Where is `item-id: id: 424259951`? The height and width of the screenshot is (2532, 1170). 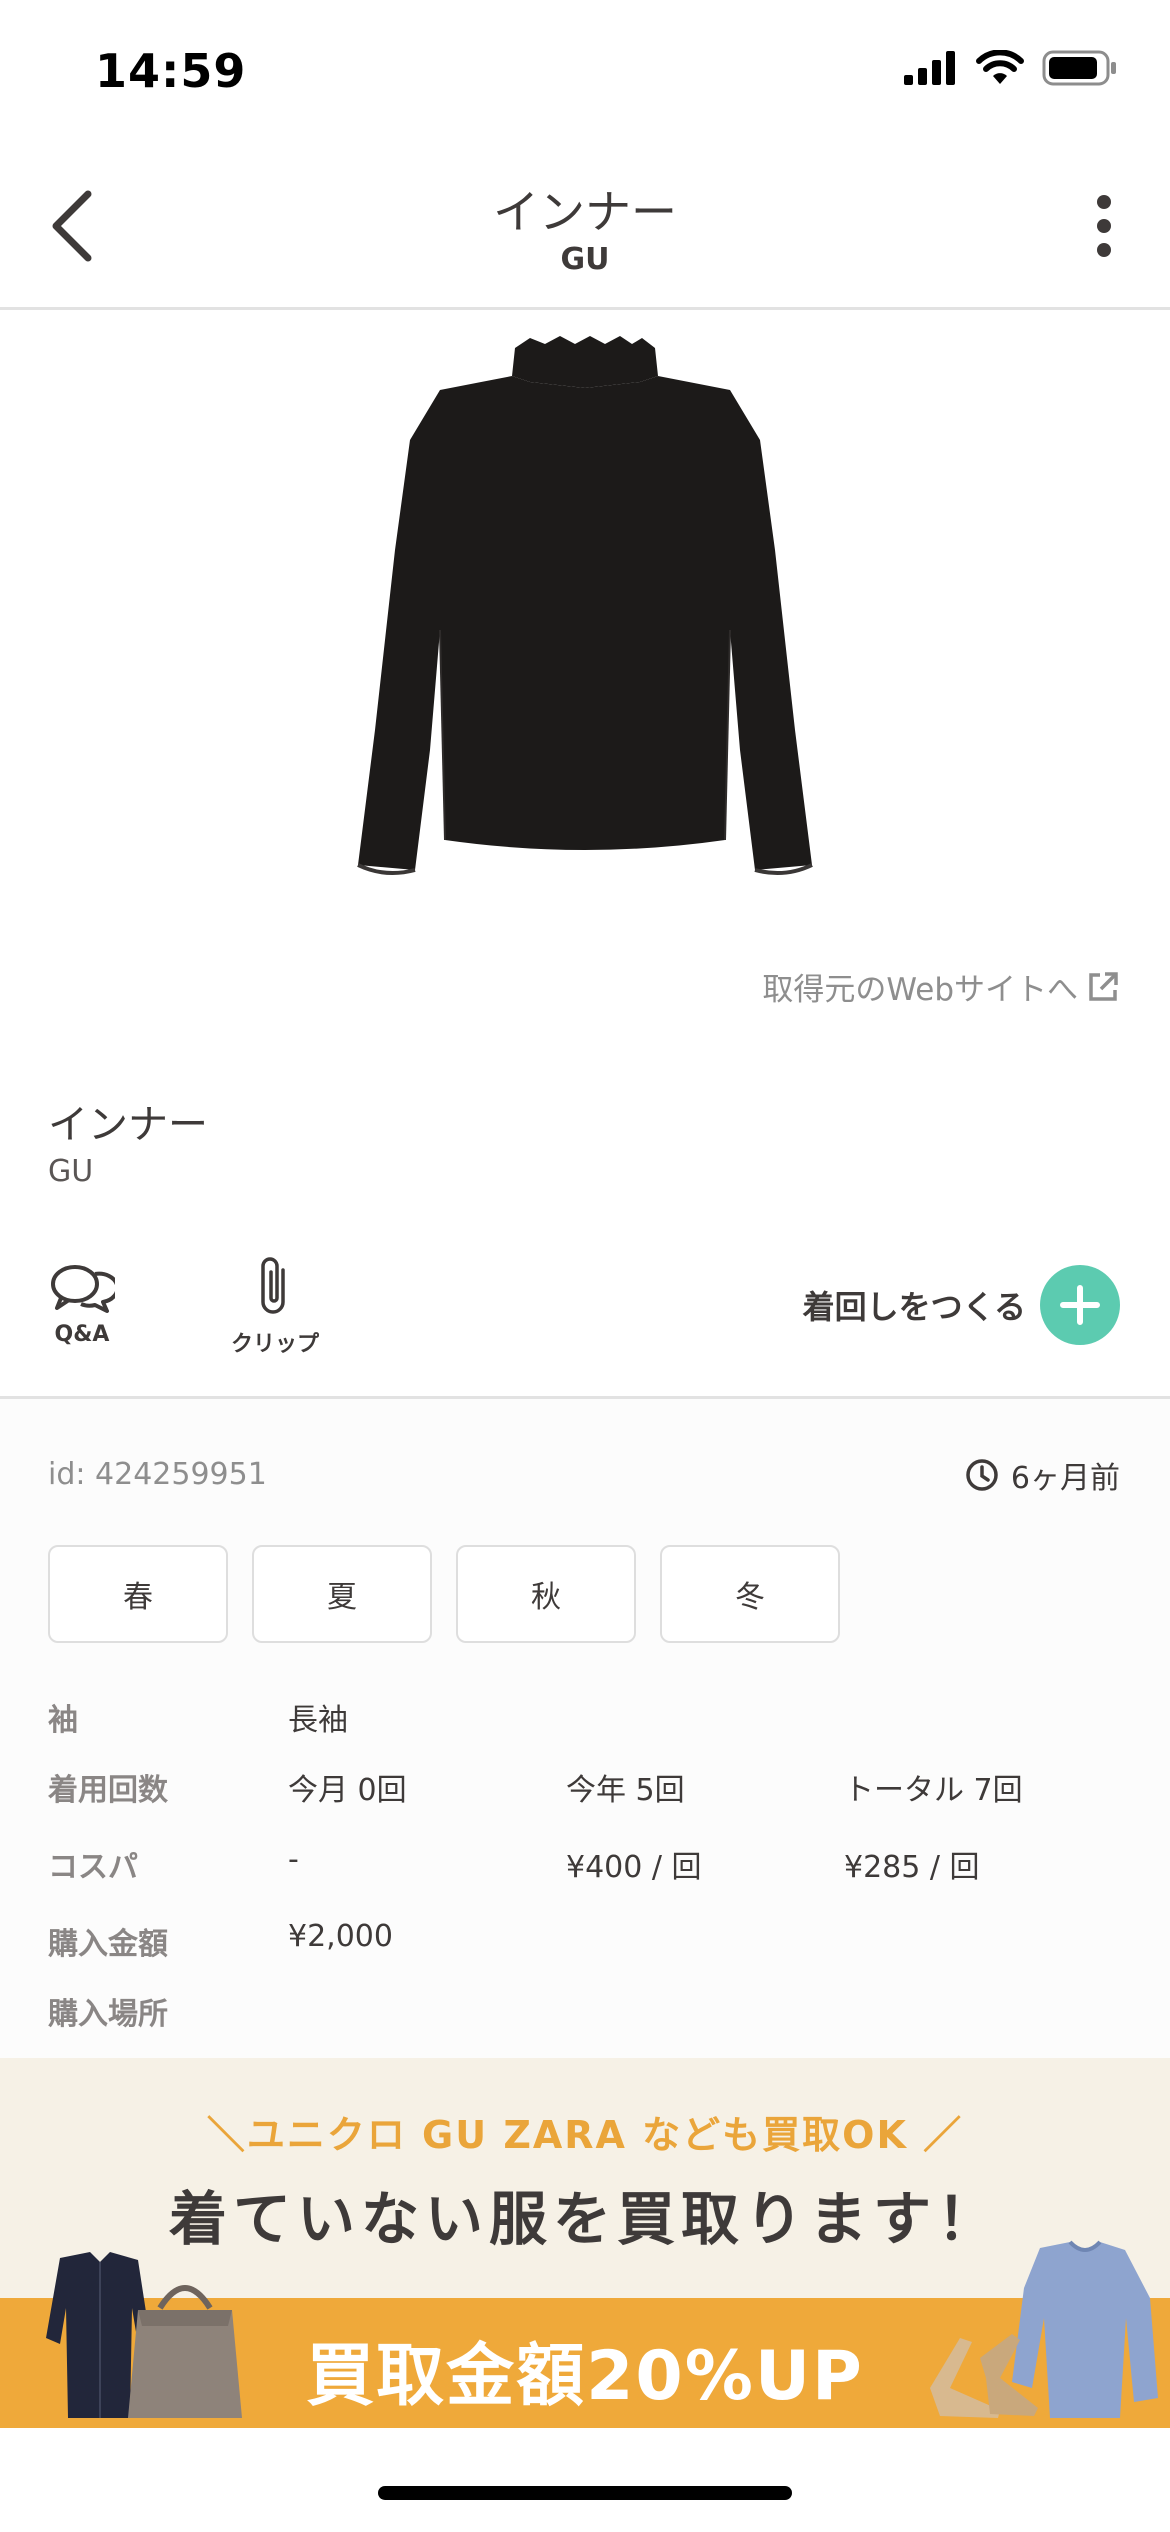 item-id: id: 424259951 is located at coordinates (157, 1474).